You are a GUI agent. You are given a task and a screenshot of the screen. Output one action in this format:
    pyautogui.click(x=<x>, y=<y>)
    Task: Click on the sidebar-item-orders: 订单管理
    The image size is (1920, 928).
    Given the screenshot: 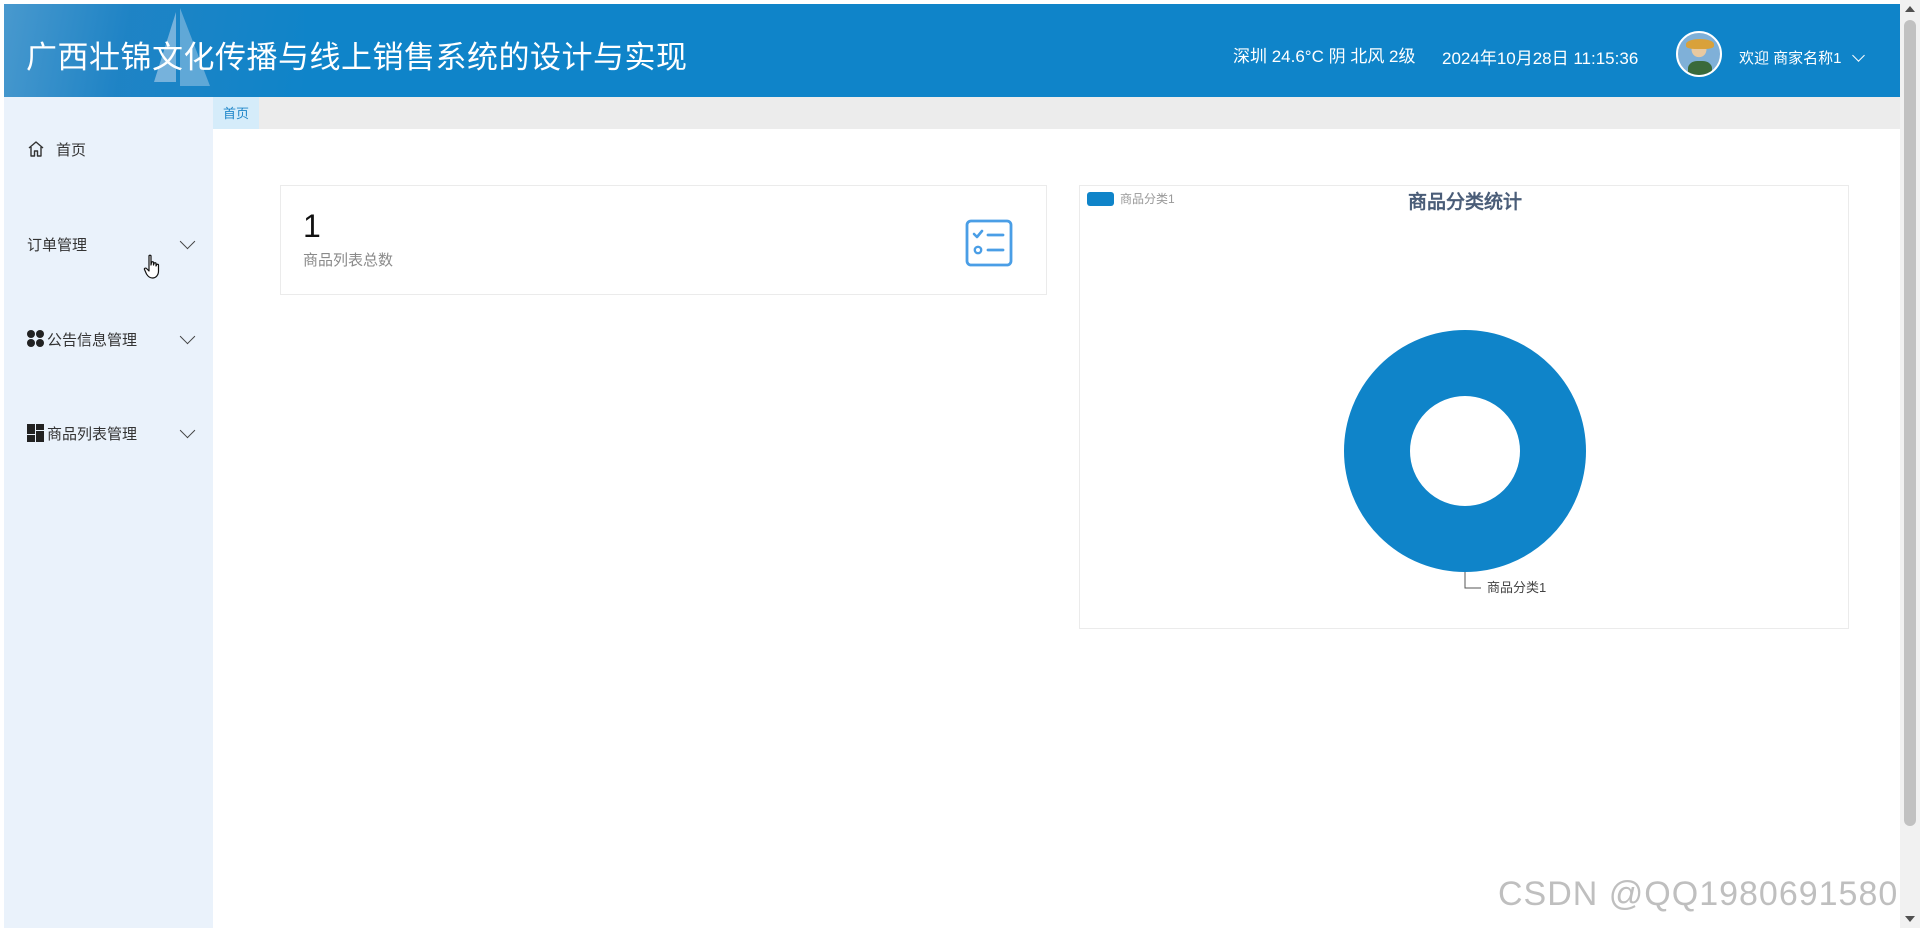 What is the action you would take?
    pyautogui.click(x=108, y=244)
    